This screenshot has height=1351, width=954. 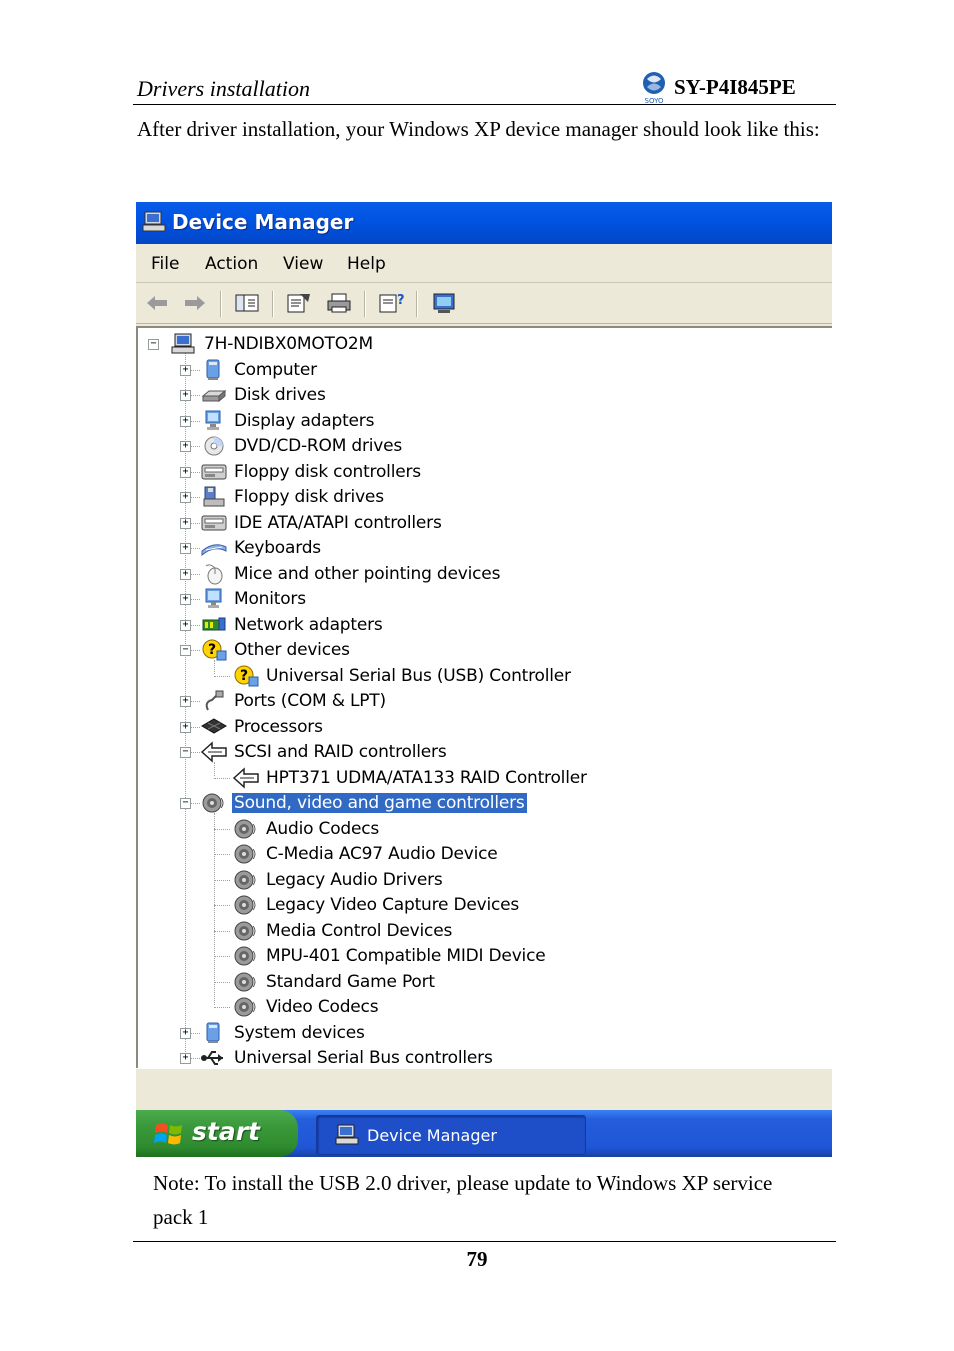 I want to click on usb-icon, so click(x=214, y=1058).